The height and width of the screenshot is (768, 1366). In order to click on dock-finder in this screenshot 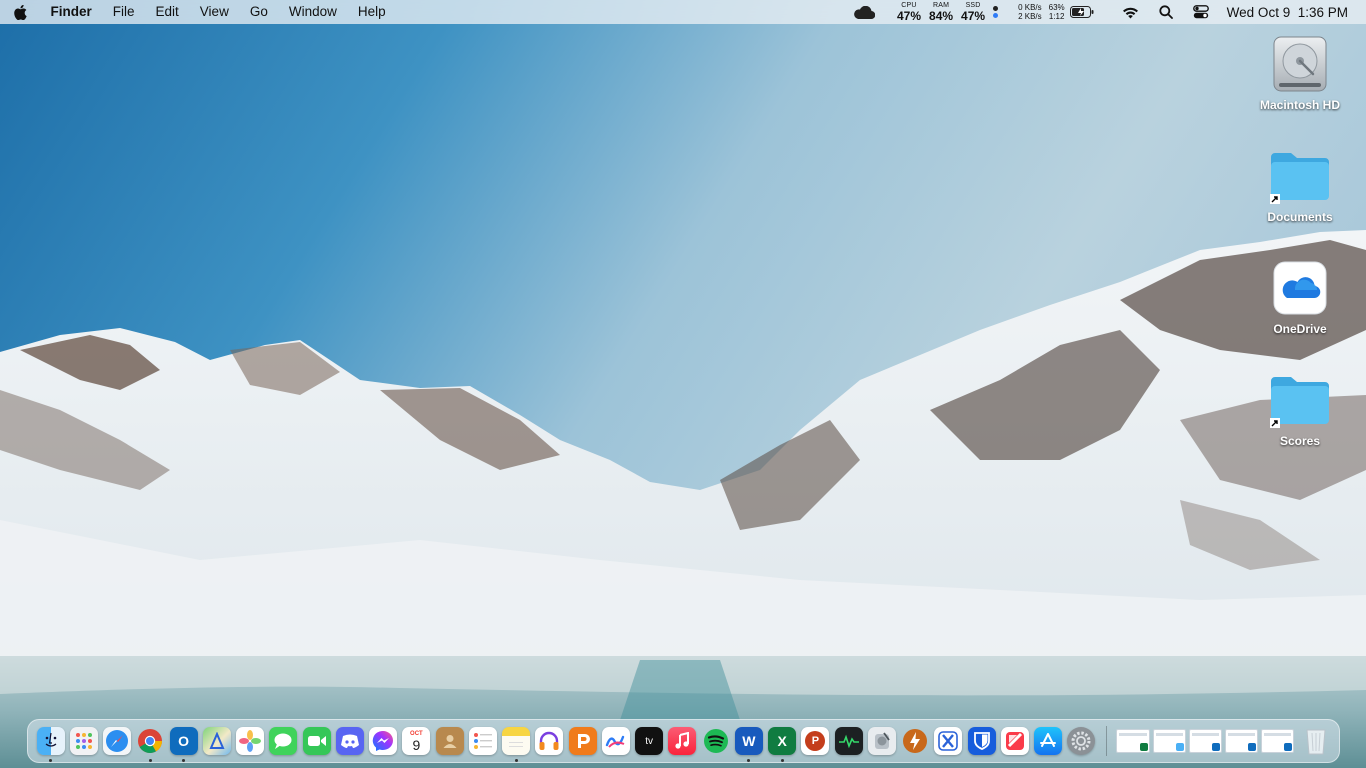, I will do `click(50, 741)`.